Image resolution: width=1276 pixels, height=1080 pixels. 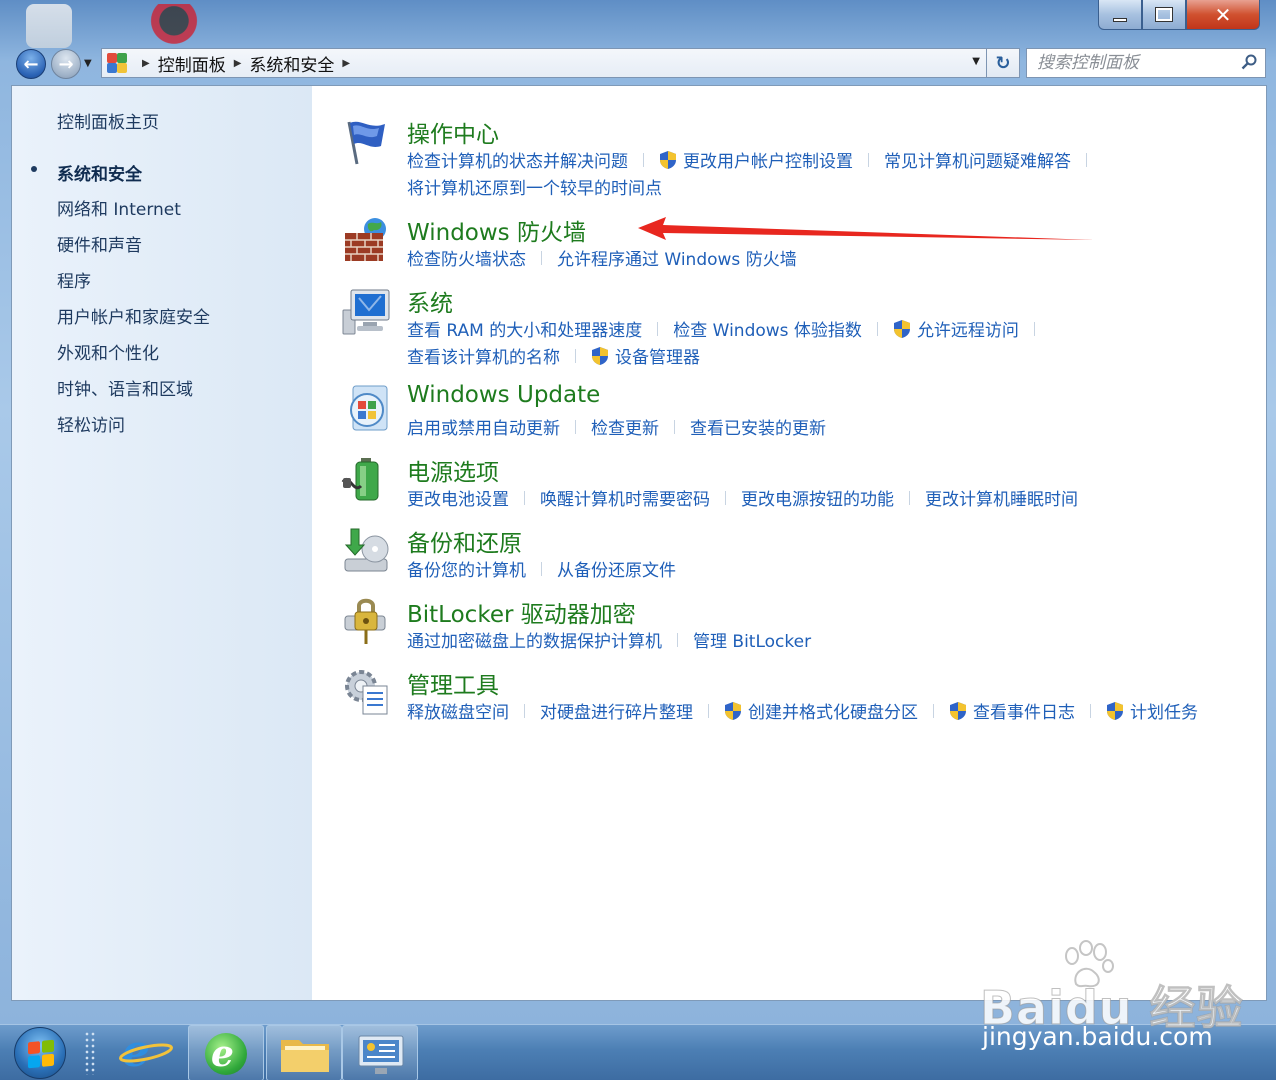 What do you see at coordinates (125, 387) in the screenshot?
I see `sidebar-item-clock-region: 时钟、语言和区域` at bounding box center [125, 387].